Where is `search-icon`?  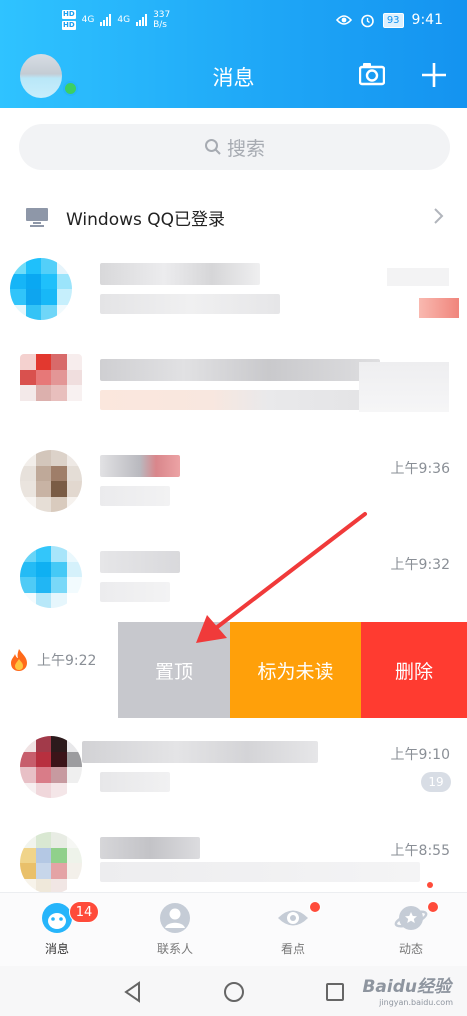
search-icon is located at coordinates (212, 147).